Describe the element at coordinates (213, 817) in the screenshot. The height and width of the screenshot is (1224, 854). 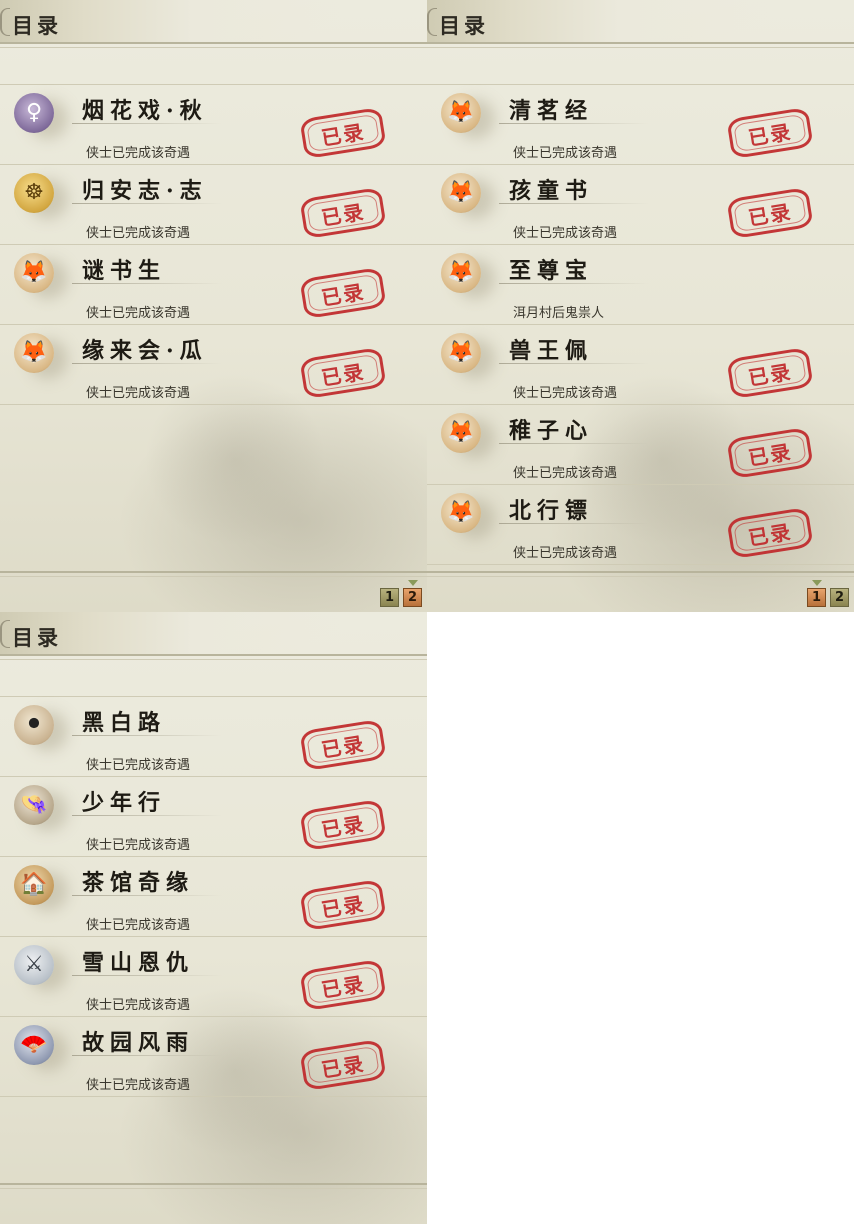
I see `encounter-row: 👒 少年行 侠士已完成该奇遇 已录` at that location.